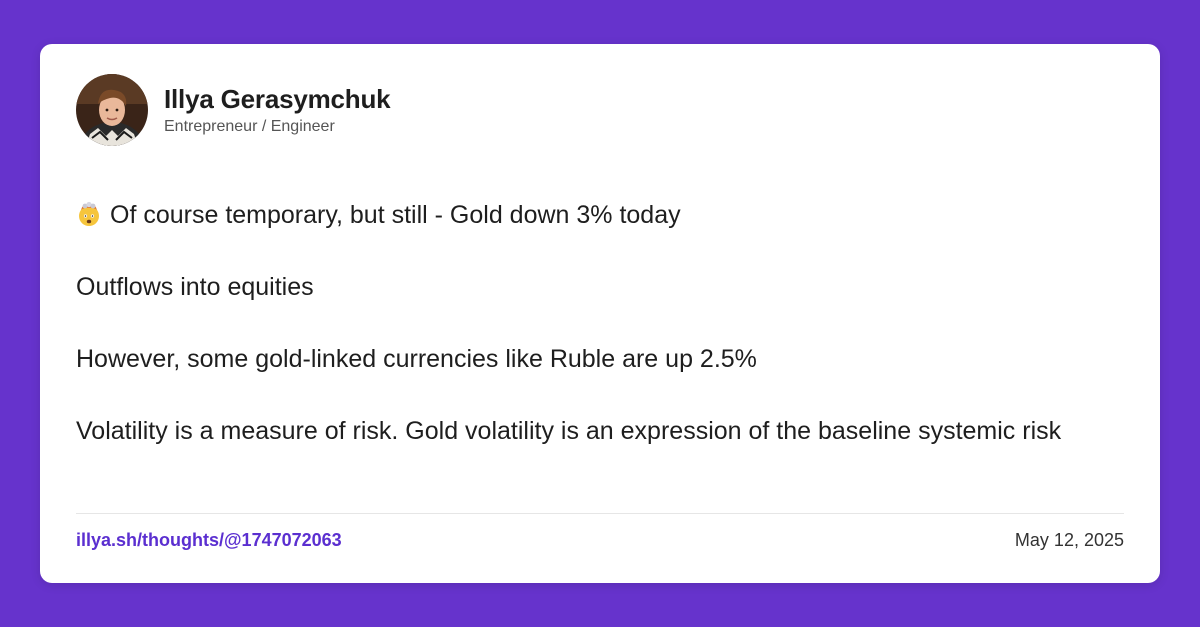  What do you see at coordinates (277, 99) in the screenshot?
I see `author-name: Illya Gerasymchuk` at bounding box center [277, 99].